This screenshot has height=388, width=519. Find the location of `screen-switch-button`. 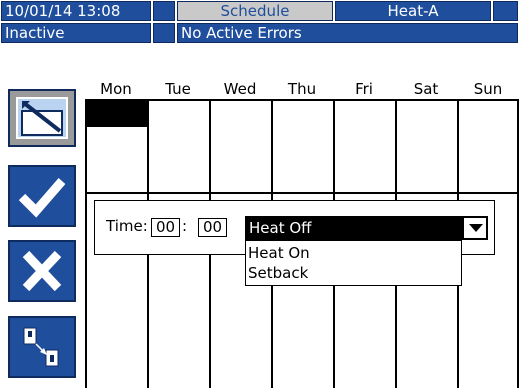

screen-switch-button is located at coordinates (42, 347).